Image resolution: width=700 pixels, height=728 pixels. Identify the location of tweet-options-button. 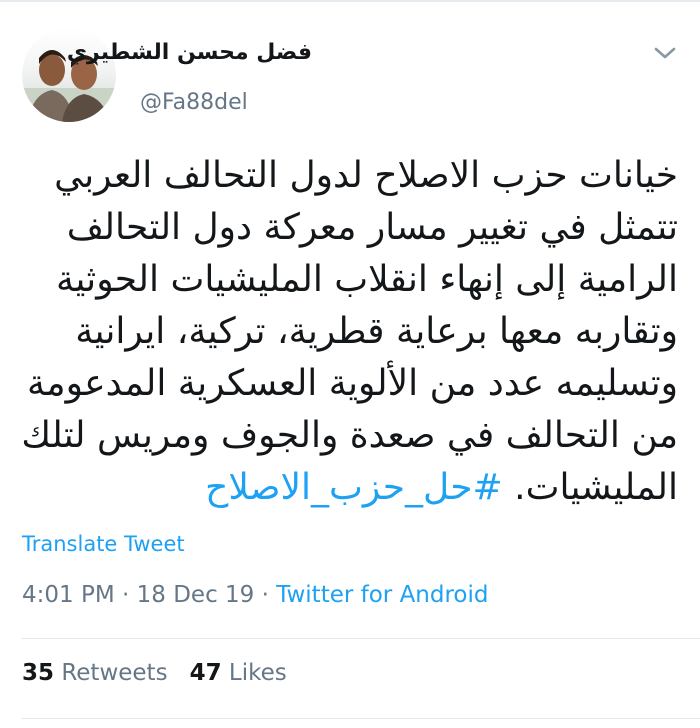
(665, 53).